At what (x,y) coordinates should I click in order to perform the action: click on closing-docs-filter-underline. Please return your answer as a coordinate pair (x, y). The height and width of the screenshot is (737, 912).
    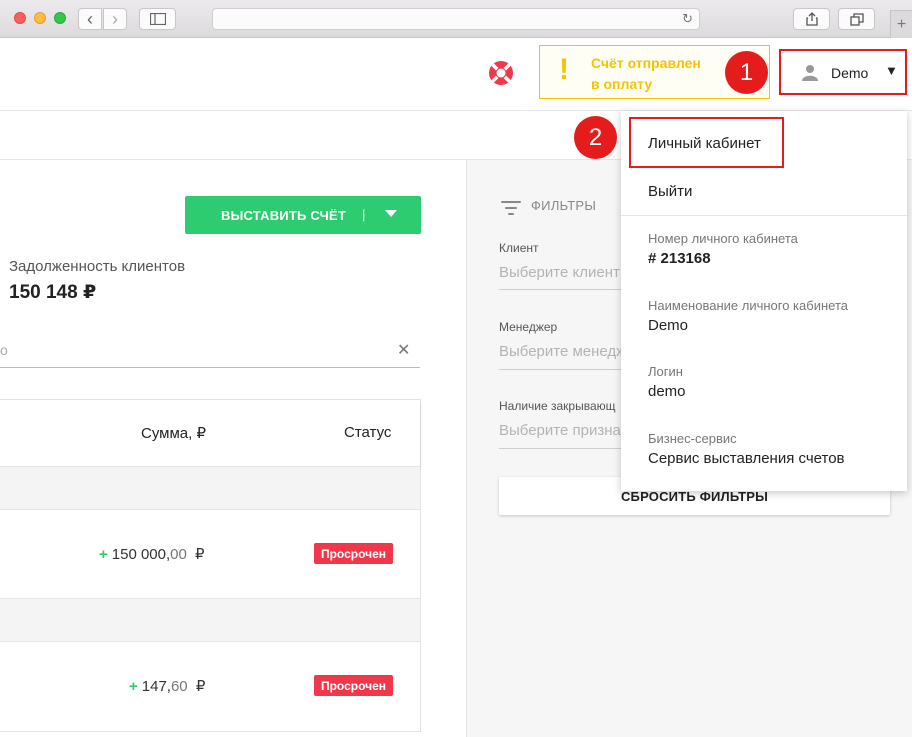
    Looking at the image, I should click on (569, 448).